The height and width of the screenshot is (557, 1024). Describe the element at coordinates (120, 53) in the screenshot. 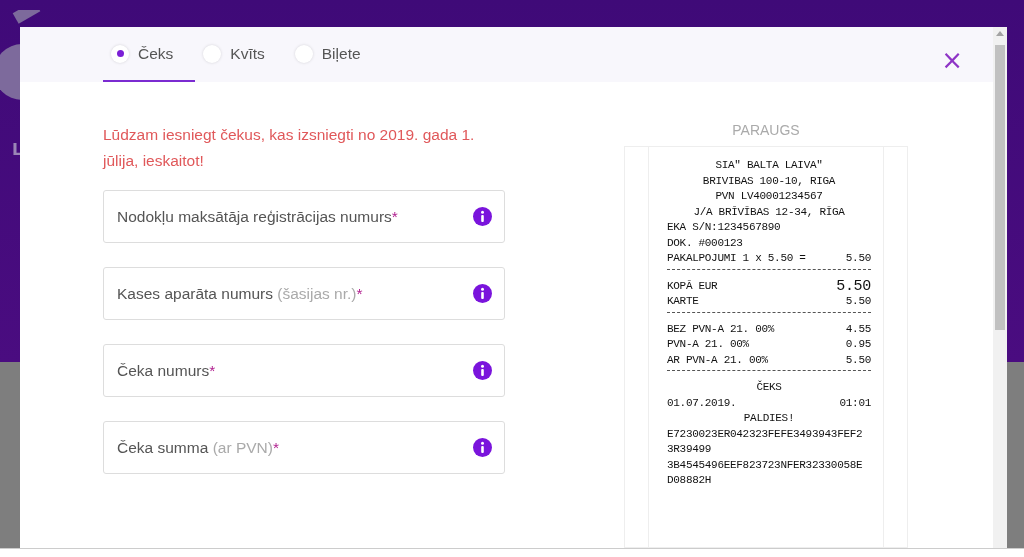

I see `radio-button` at that location.